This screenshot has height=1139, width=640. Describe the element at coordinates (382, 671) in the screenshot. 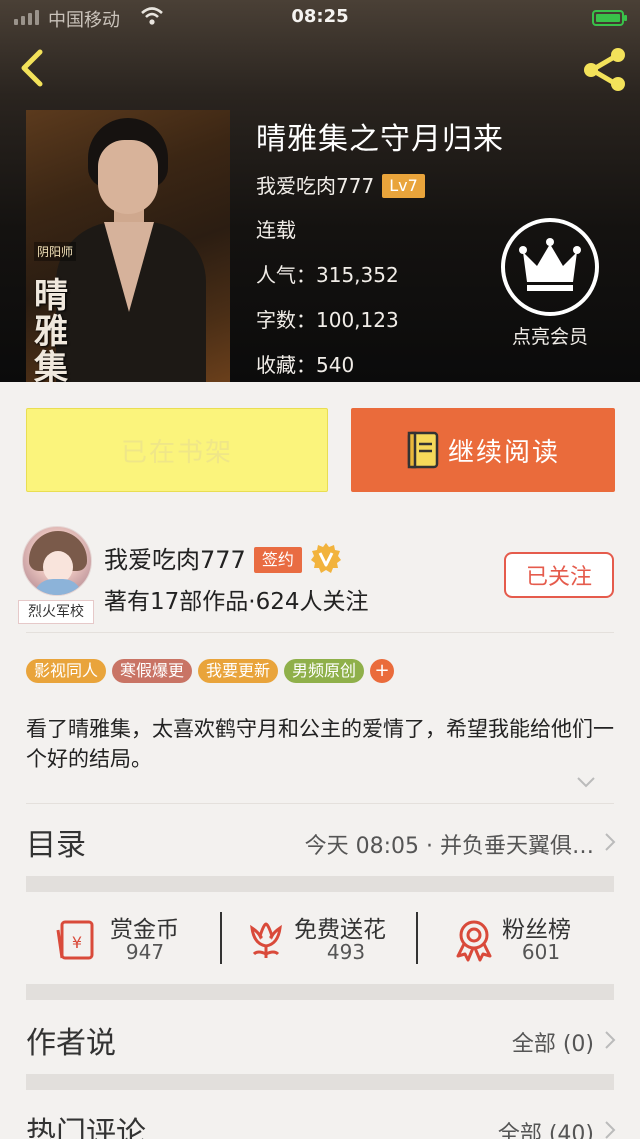

I see `add-tag-button: +` at that location.